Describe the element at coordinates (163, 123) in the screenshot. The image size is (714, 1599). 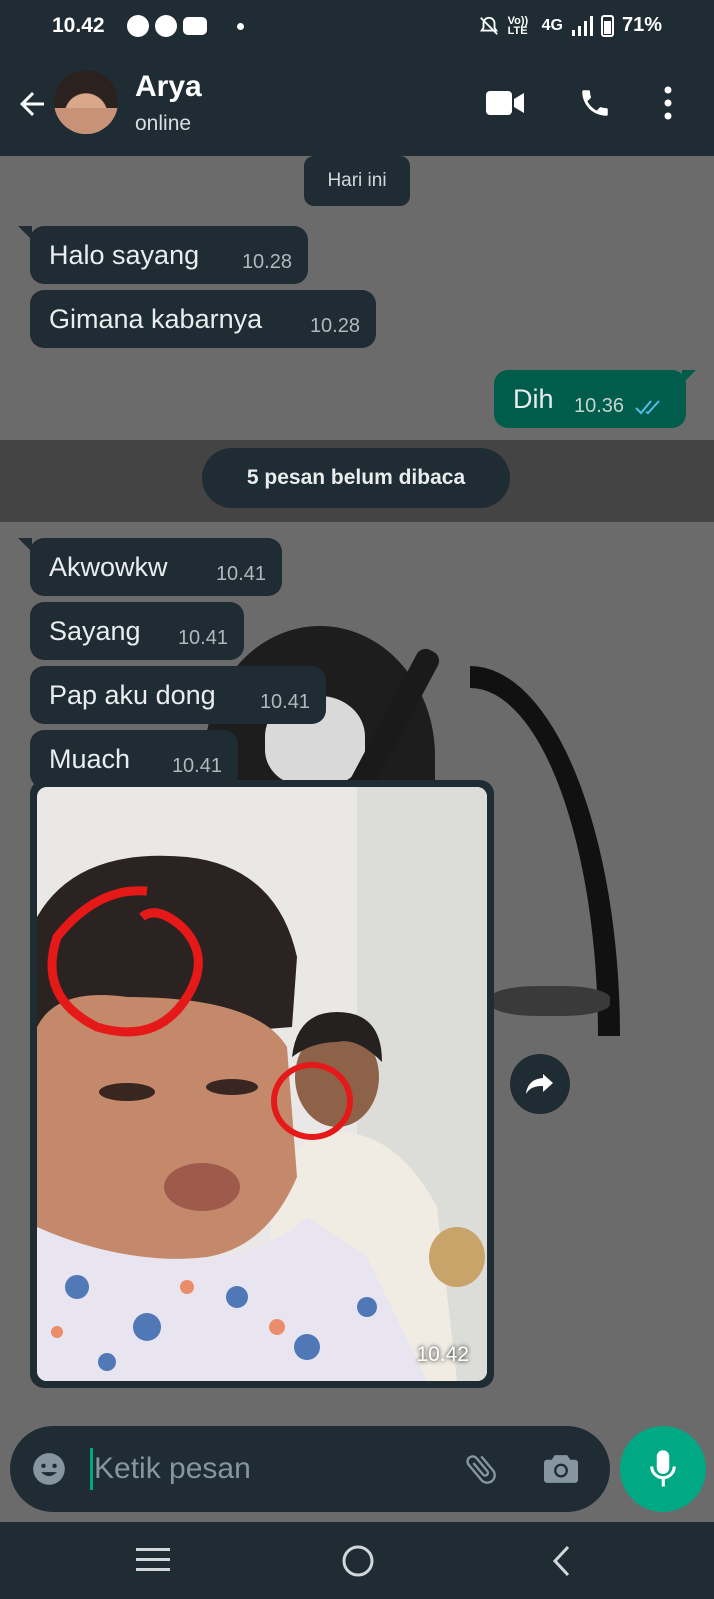
I see `contact-status: online` at that location.